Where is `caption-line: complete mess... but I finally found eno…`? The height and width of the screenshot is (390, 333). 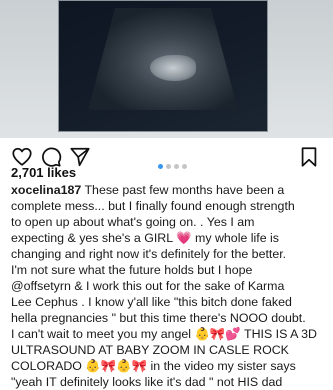
caption-line: complete mess... but I finally found eno… is located at coordinates (153, 206).